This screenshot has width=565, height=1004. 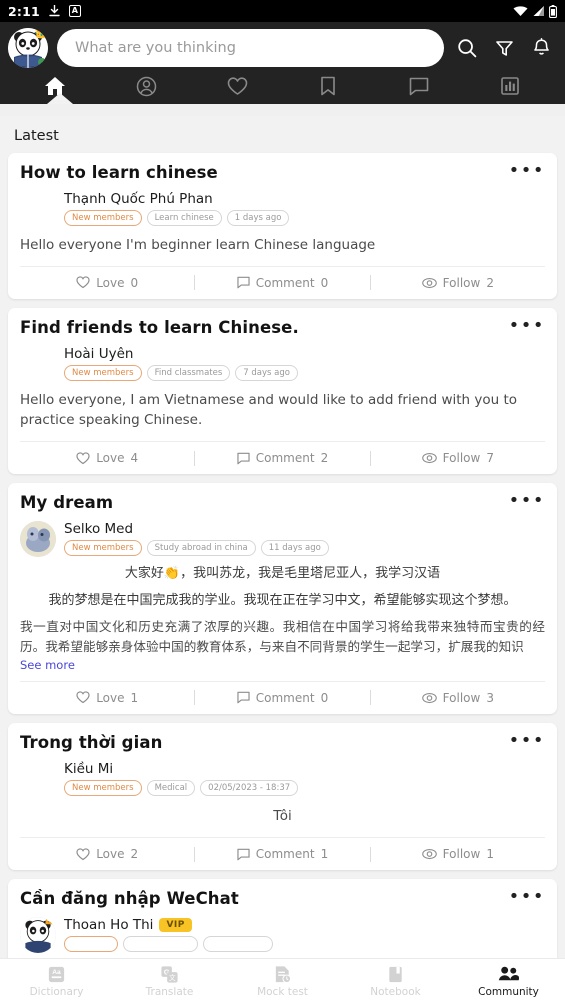 I want to click on bottom-nav-translate: G文 Translate, so click(x=169, y=981).